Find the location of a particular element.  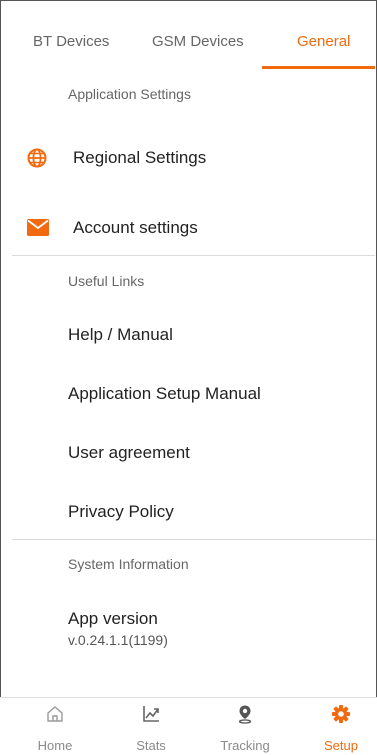

gear-icon is located at coordinates (341, 714).